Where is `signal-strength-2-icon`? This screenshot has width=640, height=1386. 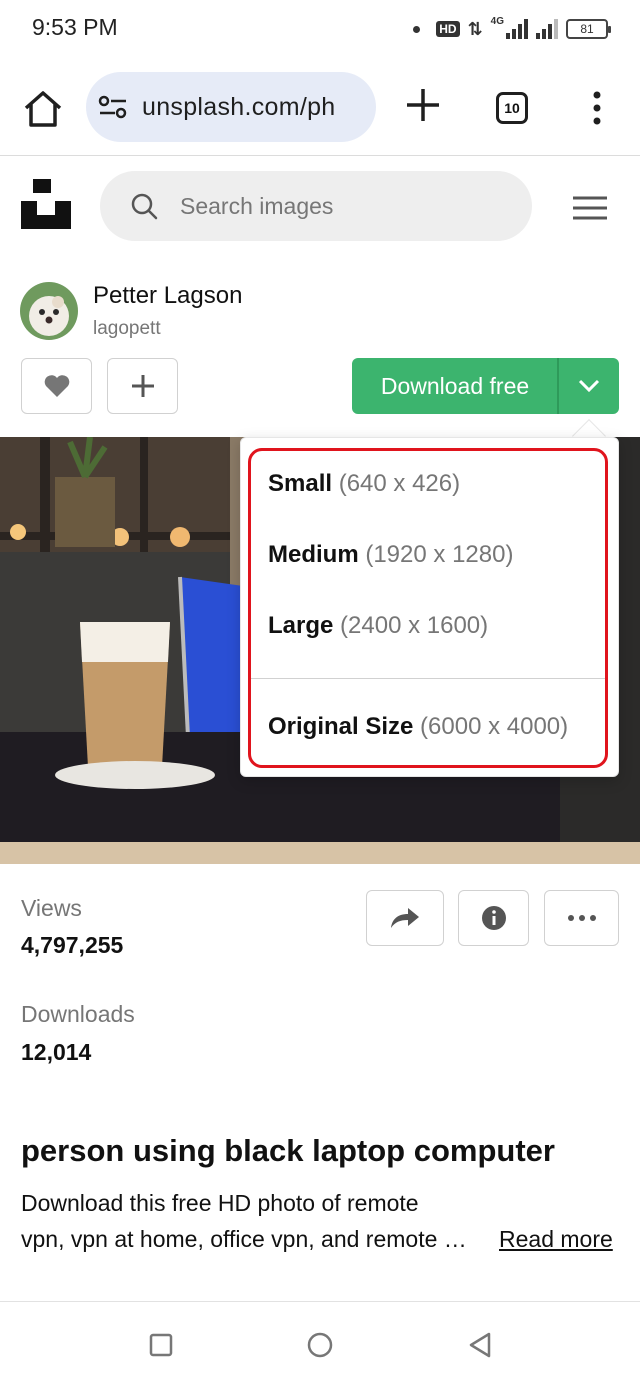
signal-strength-2-icon is located at coordinates (547, 29).